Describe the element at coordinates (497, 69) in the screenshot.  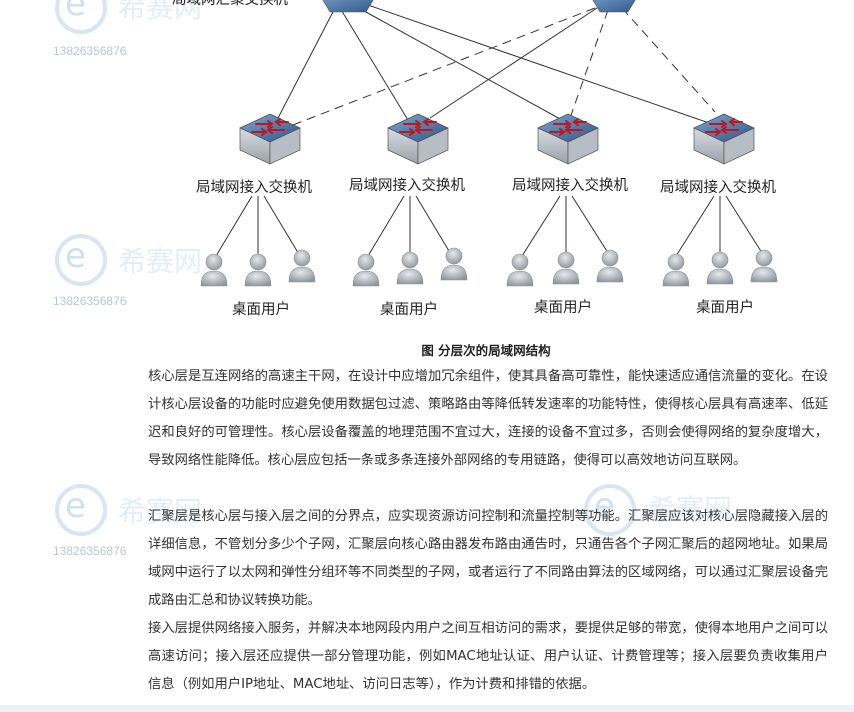
I see `uplinks-dashed` at that location.